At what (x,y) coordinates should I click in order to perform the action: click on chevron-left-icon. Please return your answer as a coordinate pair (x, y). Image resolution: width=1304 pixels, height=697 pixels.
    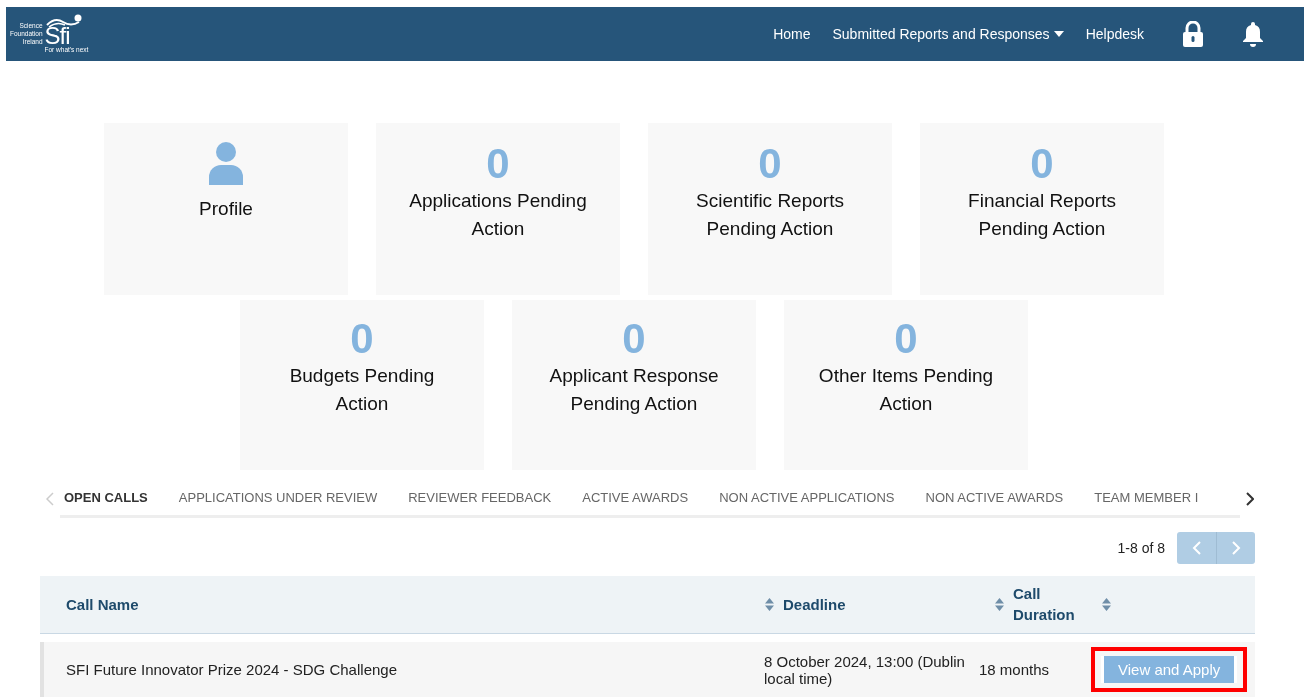
    Looking at the image, I should click on (1196, 548).